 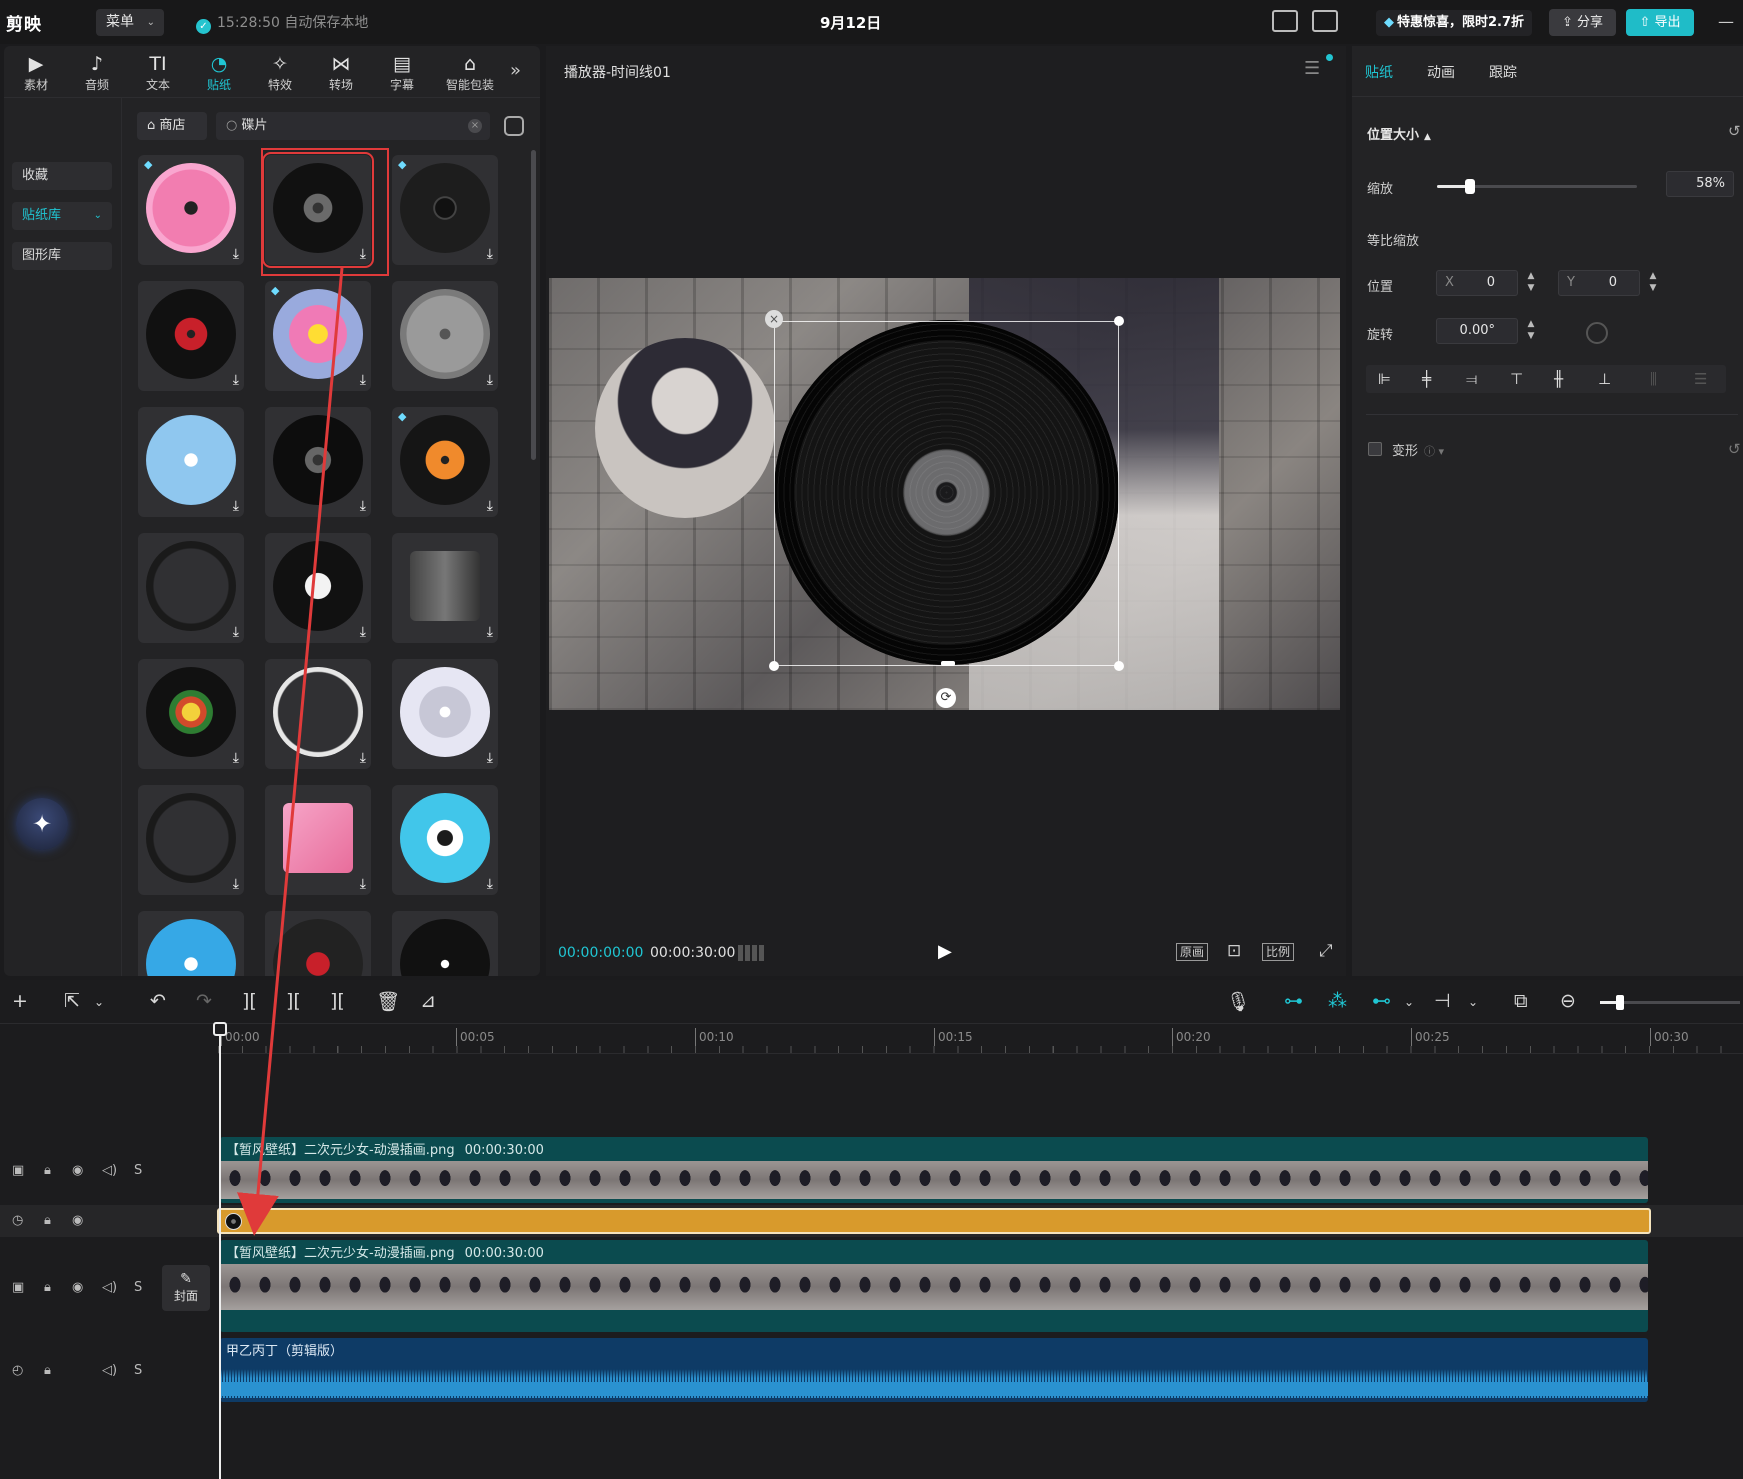 What do you see at coordinates (1312, 68) in the screenshot?
I see `player-menu-icon: ☰` at bounding box center [1312, 68].